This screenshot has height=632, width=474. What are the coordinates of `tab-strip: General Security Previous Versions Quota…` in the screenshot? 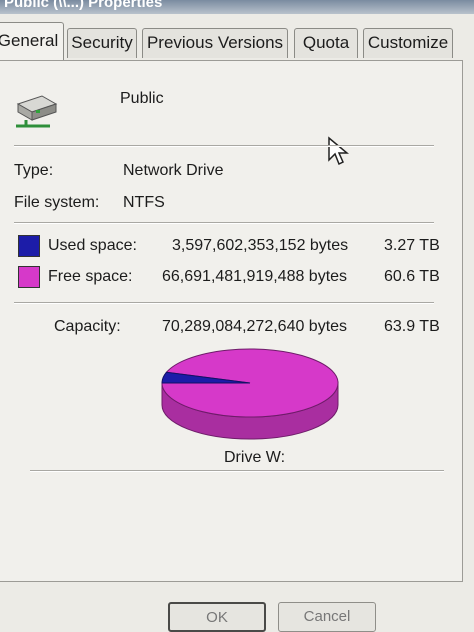 It's located at (237, 42).